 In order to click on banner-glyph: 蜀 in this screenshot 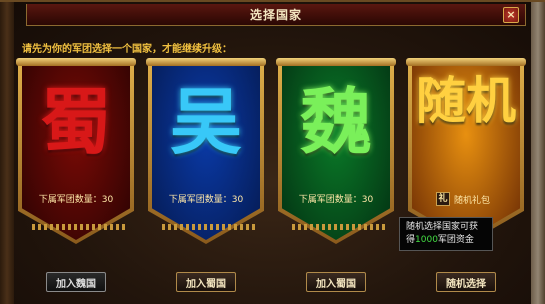, I will do `click(75, 121)`.